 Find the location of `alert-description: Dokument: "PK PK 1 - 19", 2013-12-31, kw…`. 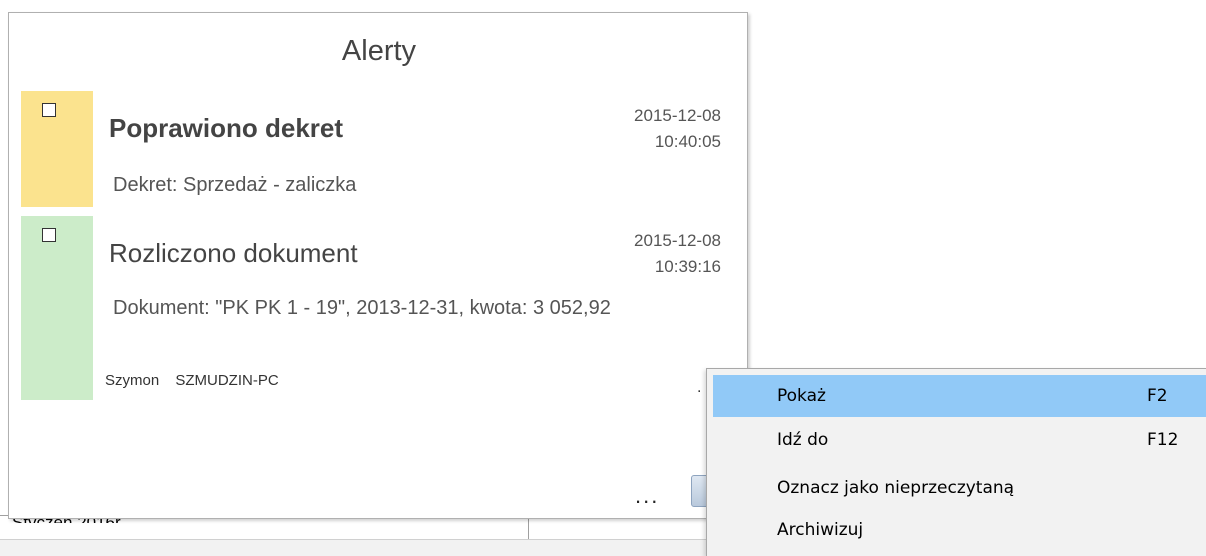

alert-description: Dokument: "PK PK 1 - 19", 2013-12-31, kw… is located at coordinates (362, 308).